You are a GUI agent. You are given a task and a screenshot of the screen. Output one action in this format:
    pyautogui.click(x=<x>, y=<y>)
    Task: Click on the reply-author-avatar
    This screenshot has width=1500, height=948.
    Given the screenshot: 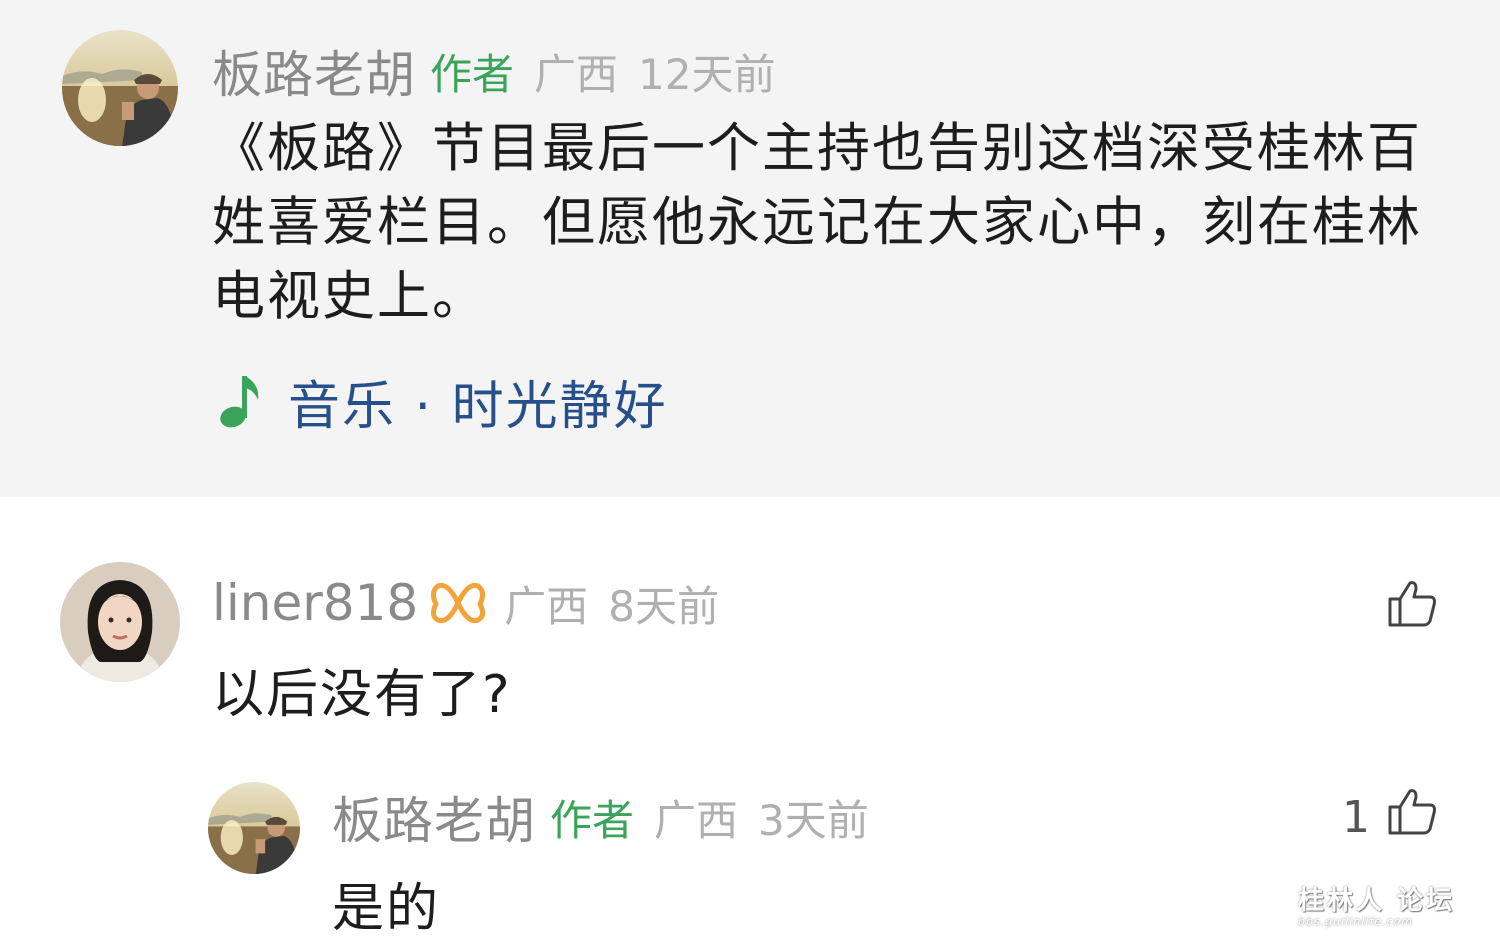 What is the action you would take?
    pyautogui.click(x=254, y=828)
    